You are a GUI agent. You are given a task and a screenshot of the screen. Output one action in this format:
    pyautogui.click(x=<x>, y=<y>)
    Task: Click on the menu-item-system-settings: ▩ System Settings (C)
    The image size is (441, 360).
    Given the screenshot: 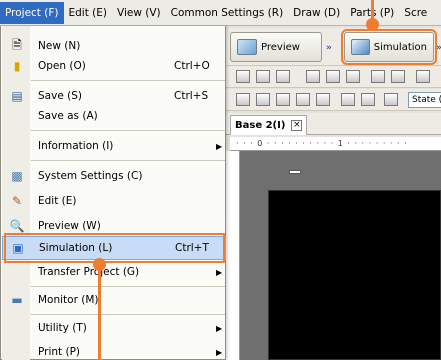 What is the action you would take?
    pyautogui.click(x=114, y=176)
    